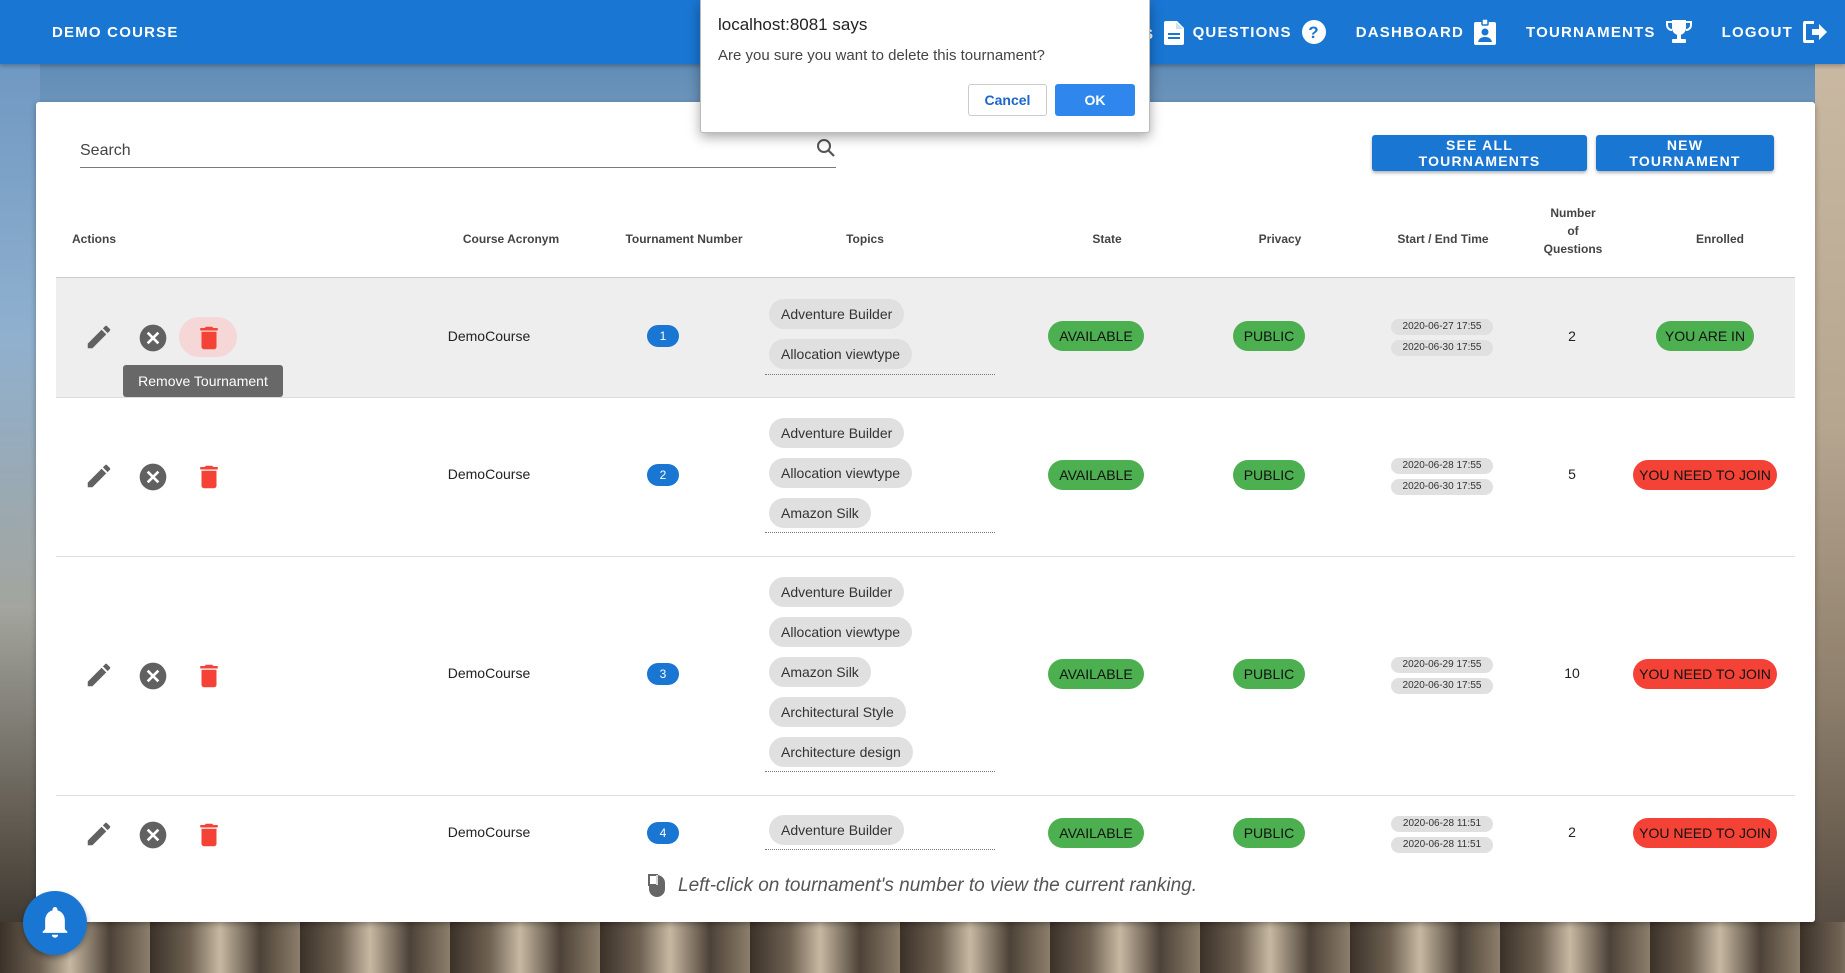 This screenshot has width=1845, height=973. I want to click on search-icon, so click(826, 148).